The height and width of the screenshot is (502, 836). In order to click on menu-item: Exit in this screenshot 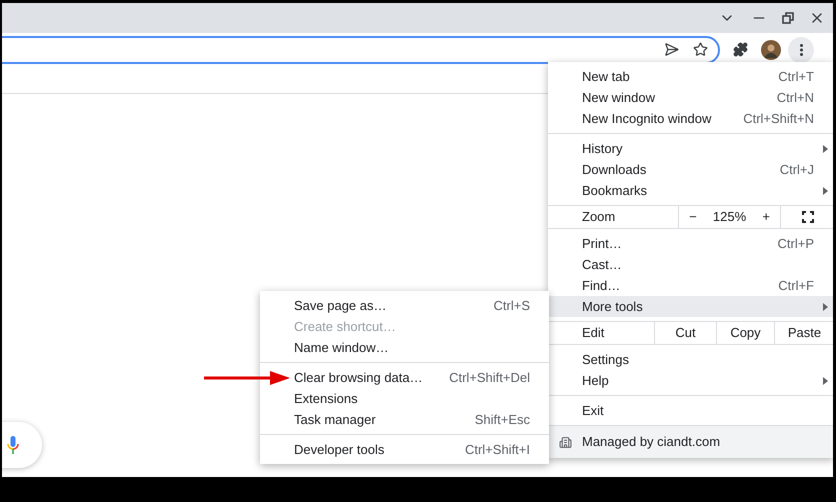, I will do `click(690, 410)`.